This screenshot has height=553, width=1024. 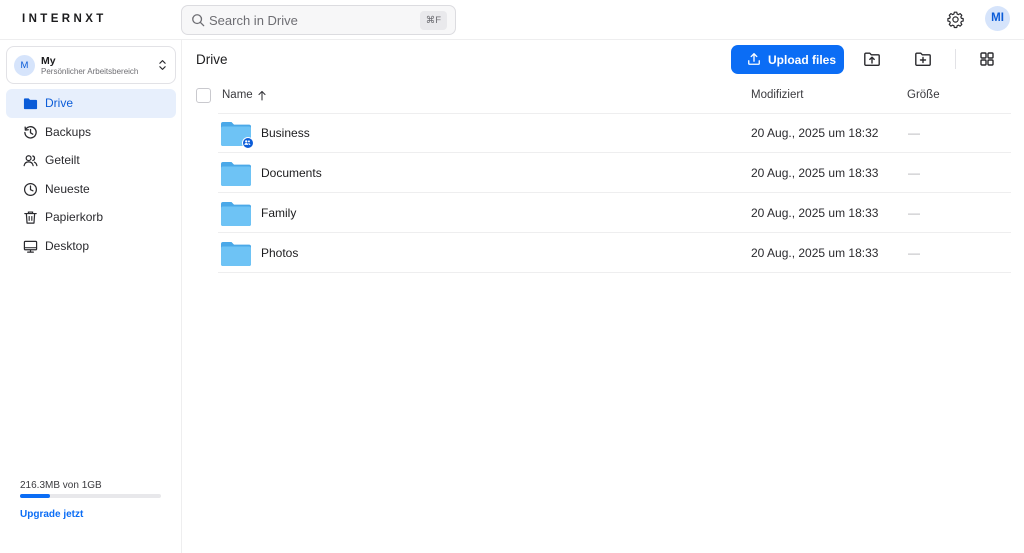 What do you see at coordinates (30, 189) in the screenshot?
I see `clock-icon` at bounding box center [30, 189].